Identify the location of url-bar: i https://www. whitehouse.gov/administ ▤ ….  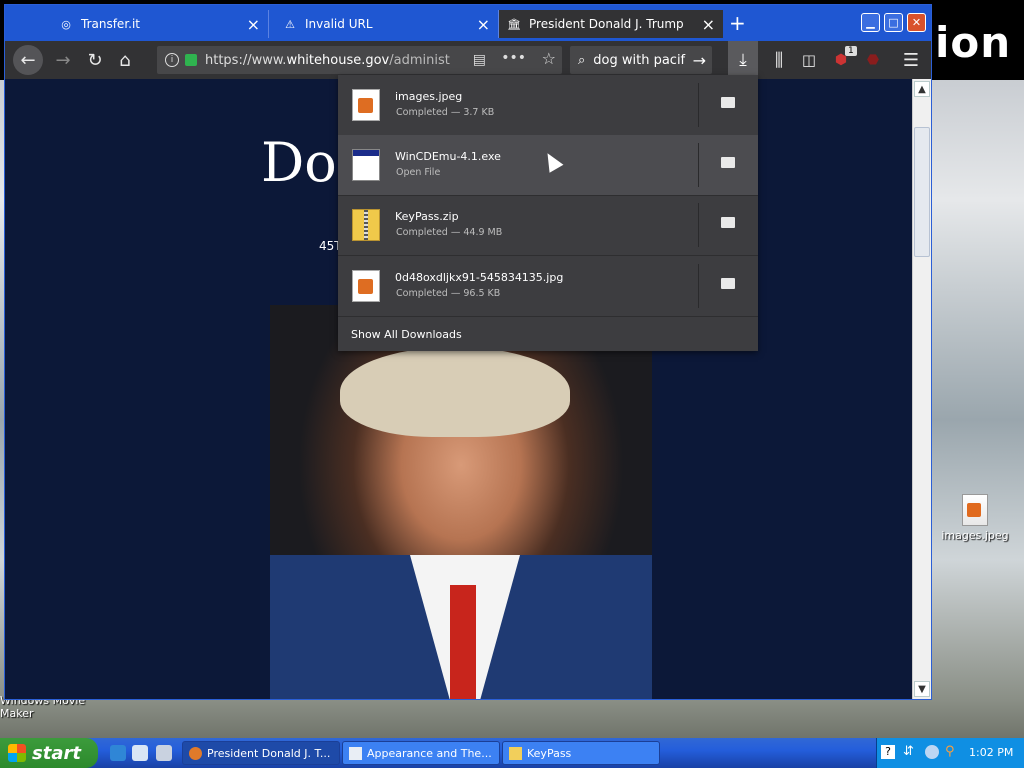
(359, 60).